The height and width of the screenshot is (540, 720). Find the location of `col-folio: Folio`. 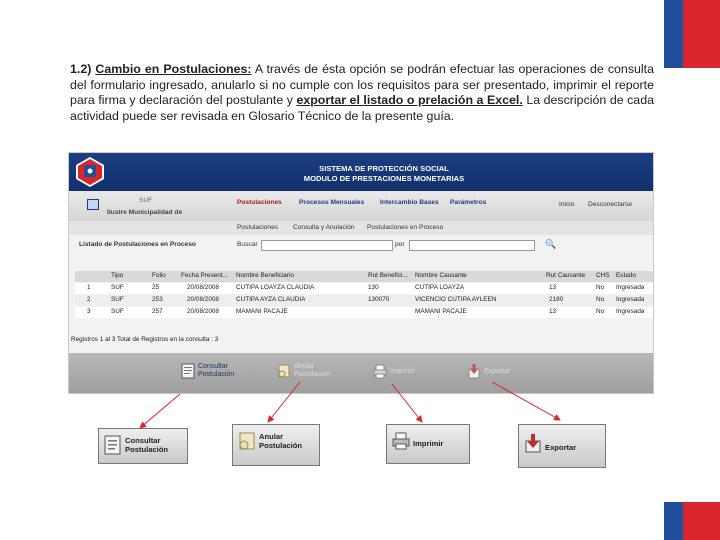

col-folio: Folio is located at coordinates (159, 275).